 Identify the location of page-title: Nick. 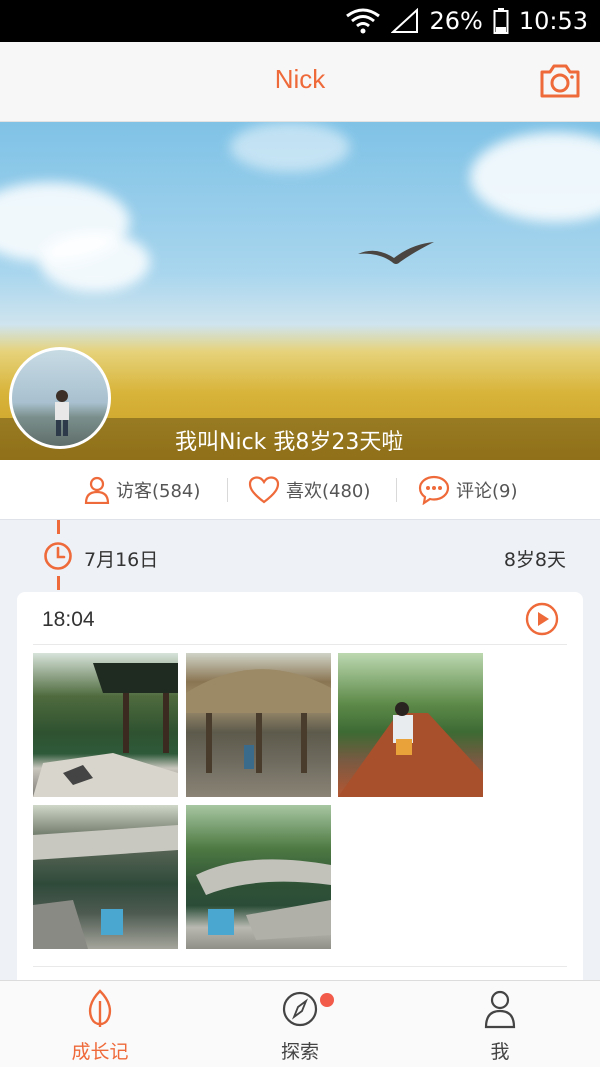
(300, 79).